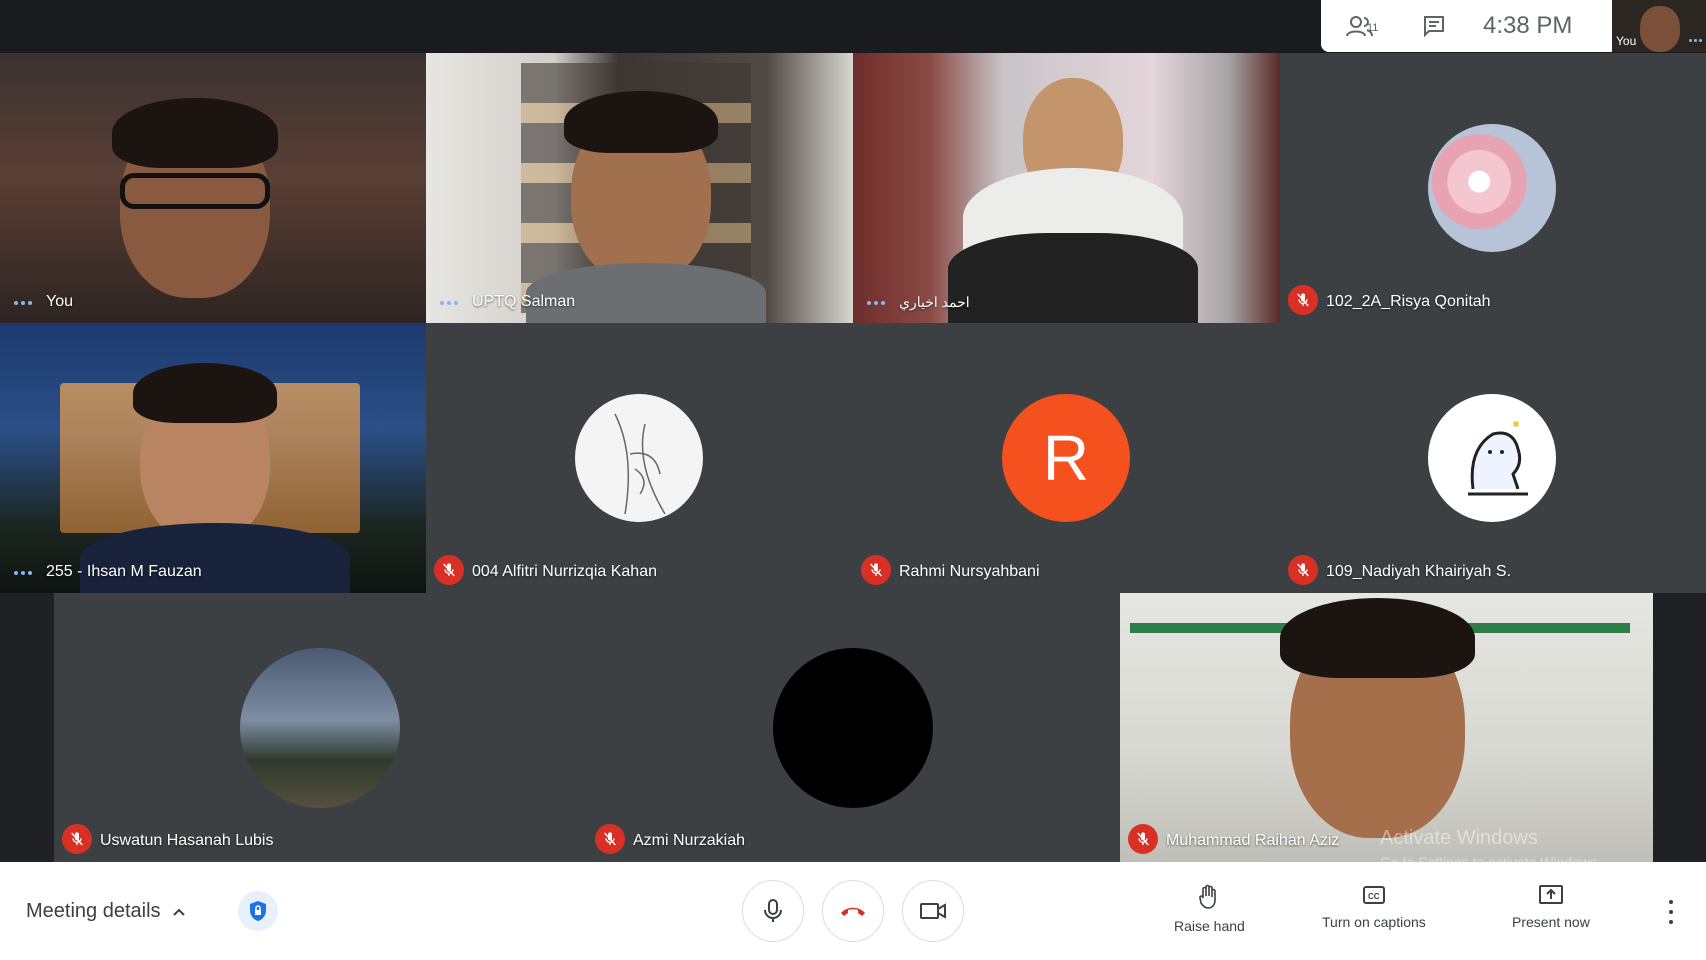 This screenshot has width=1706, height=960. I want to click on tile-you: You, so click(213, 188).